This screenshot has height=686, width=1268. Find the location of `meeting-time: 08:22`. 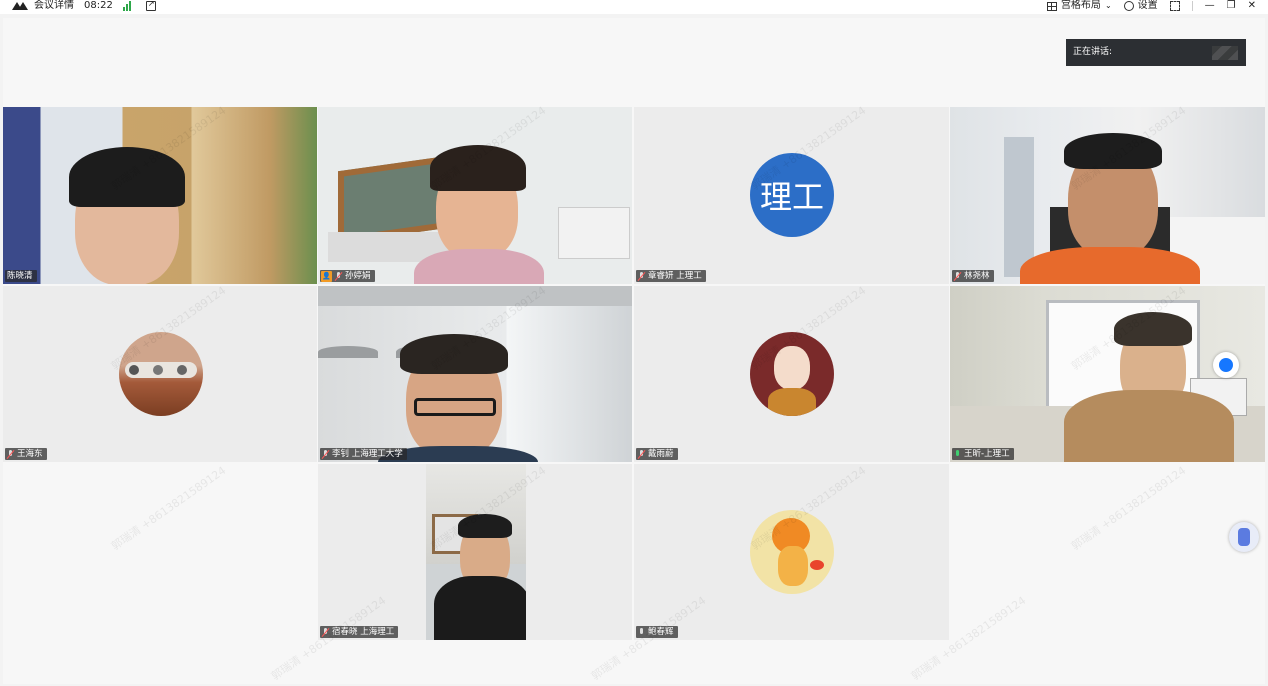

meeting-time: 08:22 is located at coordinates (98, 5).